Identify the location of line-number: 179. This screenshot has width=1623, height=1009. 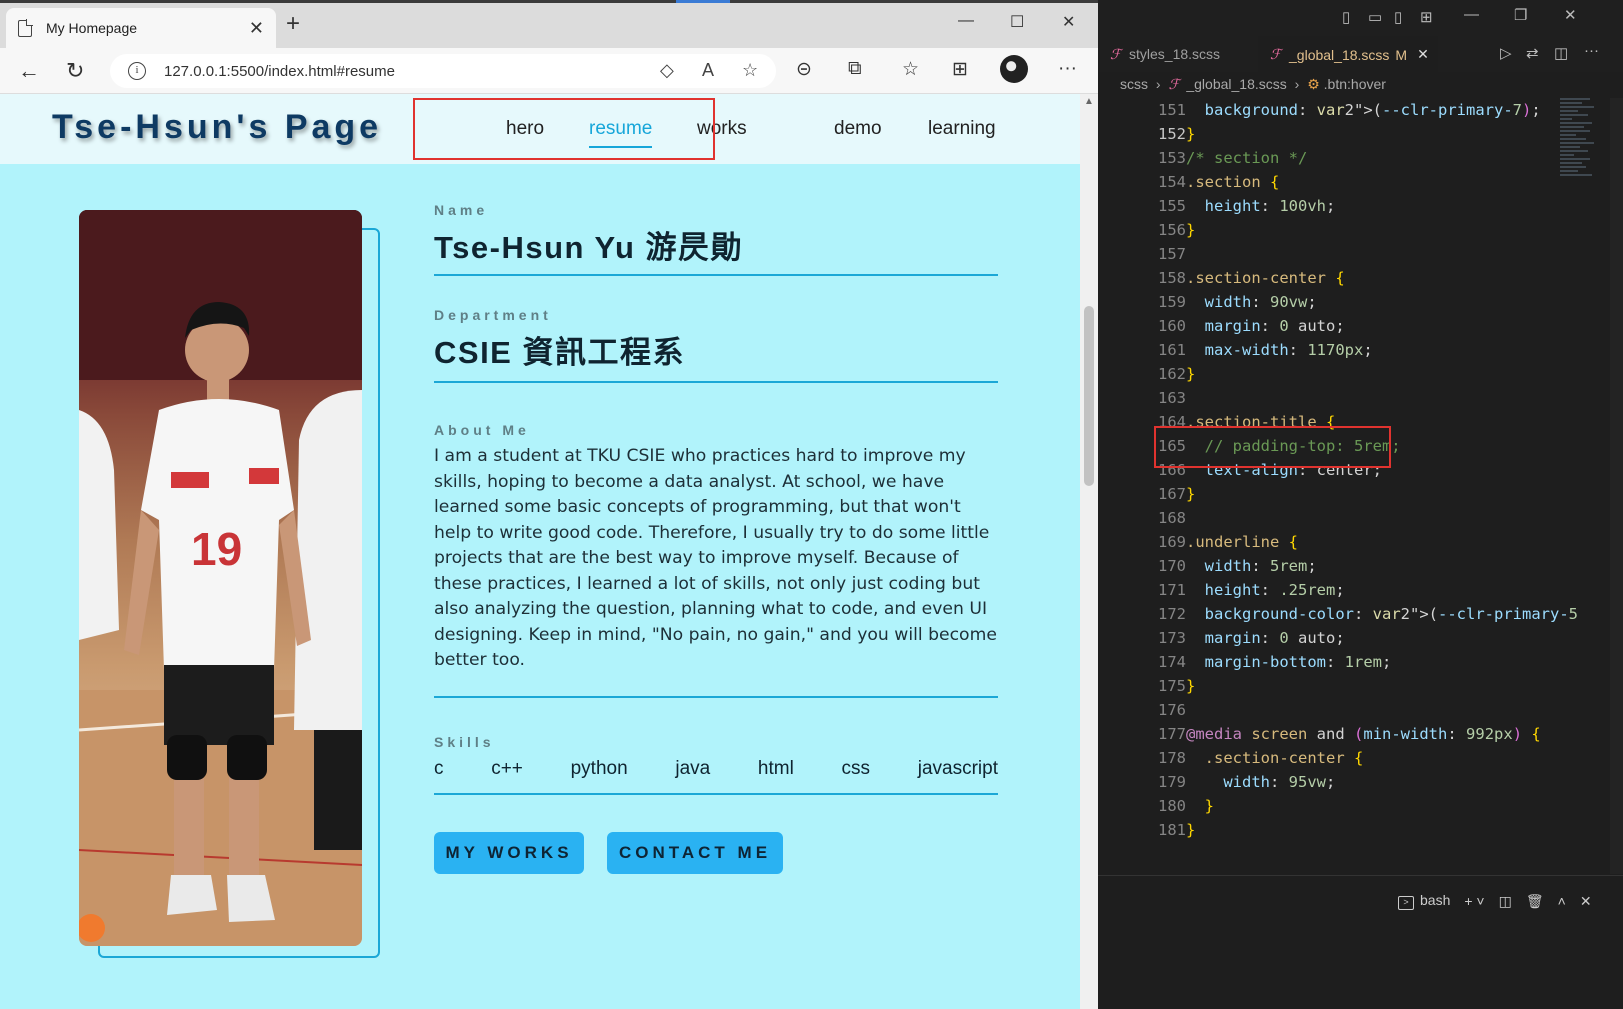
(1172, 782).